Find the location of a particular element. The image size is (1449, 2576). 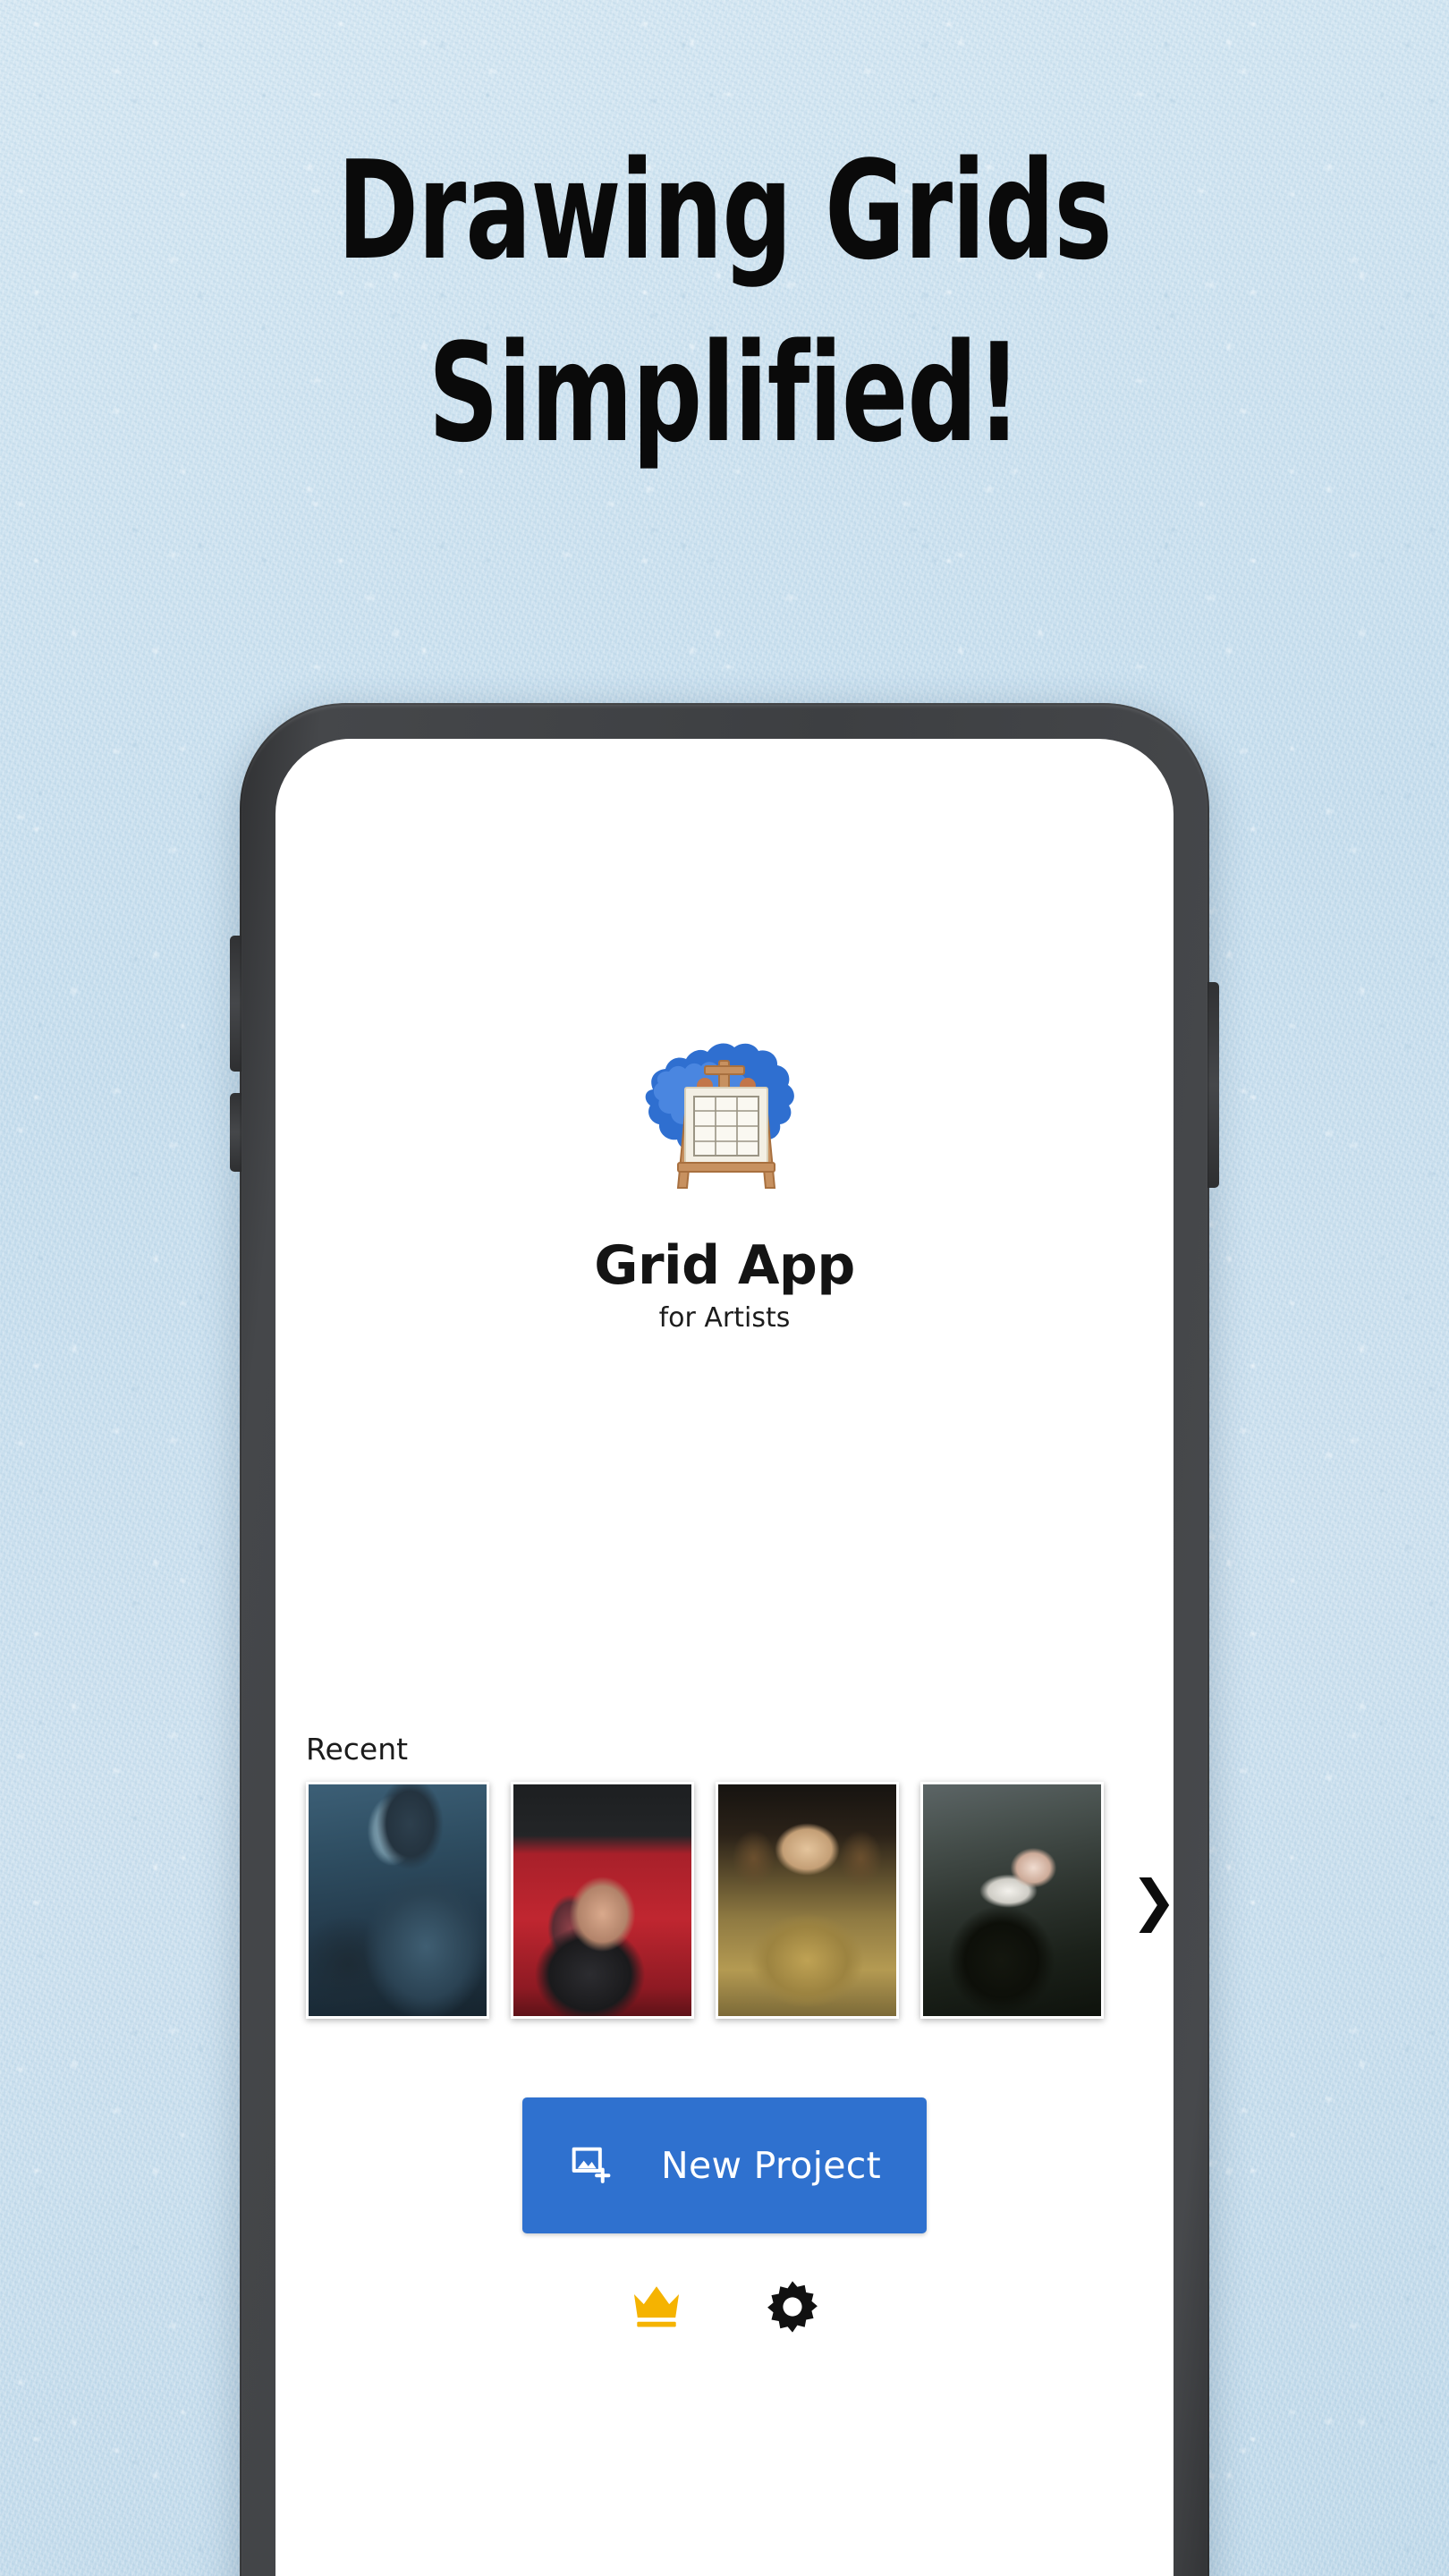

chevron-right-icon: ❯ is located at coordinates (1152, 1900).